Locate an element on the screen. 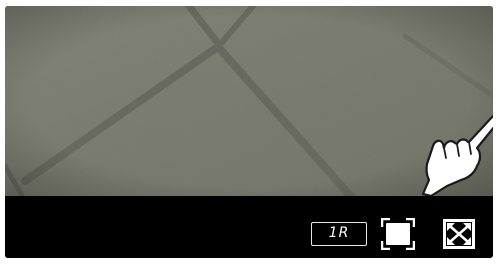 The image size is (498, 264). fullscreen-icon is located at coordinates (459, 234).